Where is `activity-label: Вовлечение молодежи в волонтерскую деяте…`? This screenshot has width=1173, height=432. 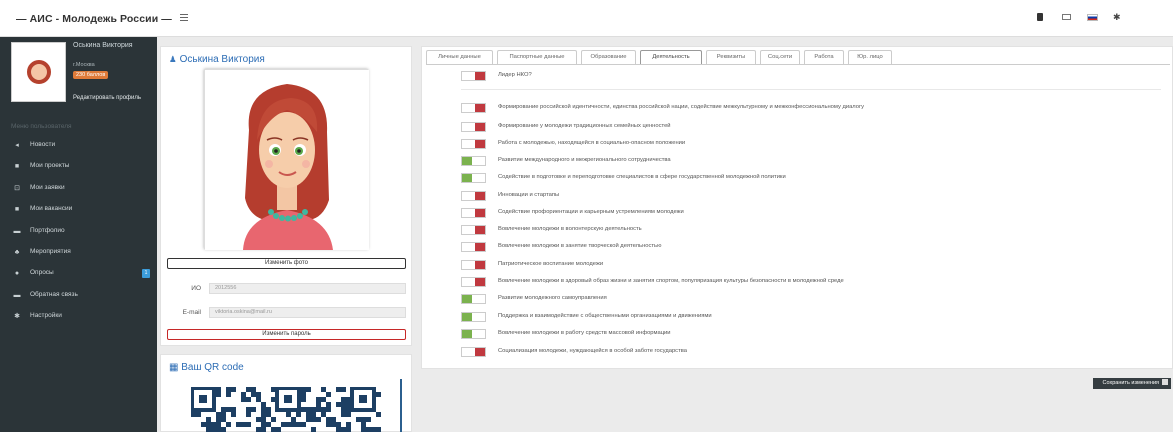
activity-label: Вовлечение молодежи в волонтерскую деяте… is located at coordinates (570, 229).